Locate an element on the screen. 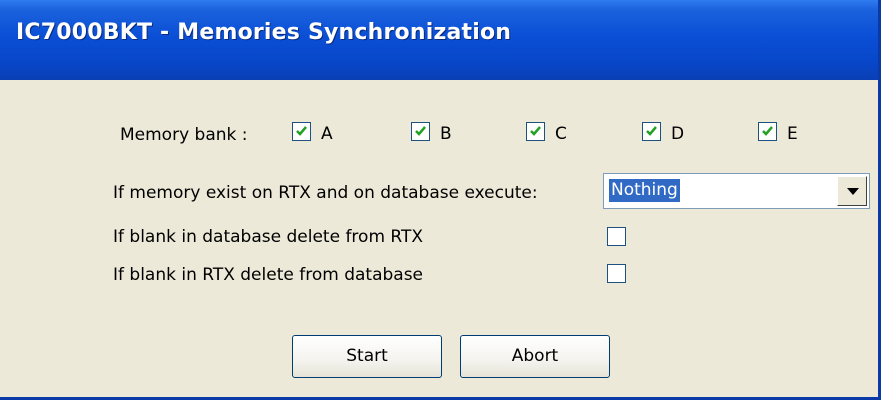  dropdown-button is located at coordinates (852, 191).